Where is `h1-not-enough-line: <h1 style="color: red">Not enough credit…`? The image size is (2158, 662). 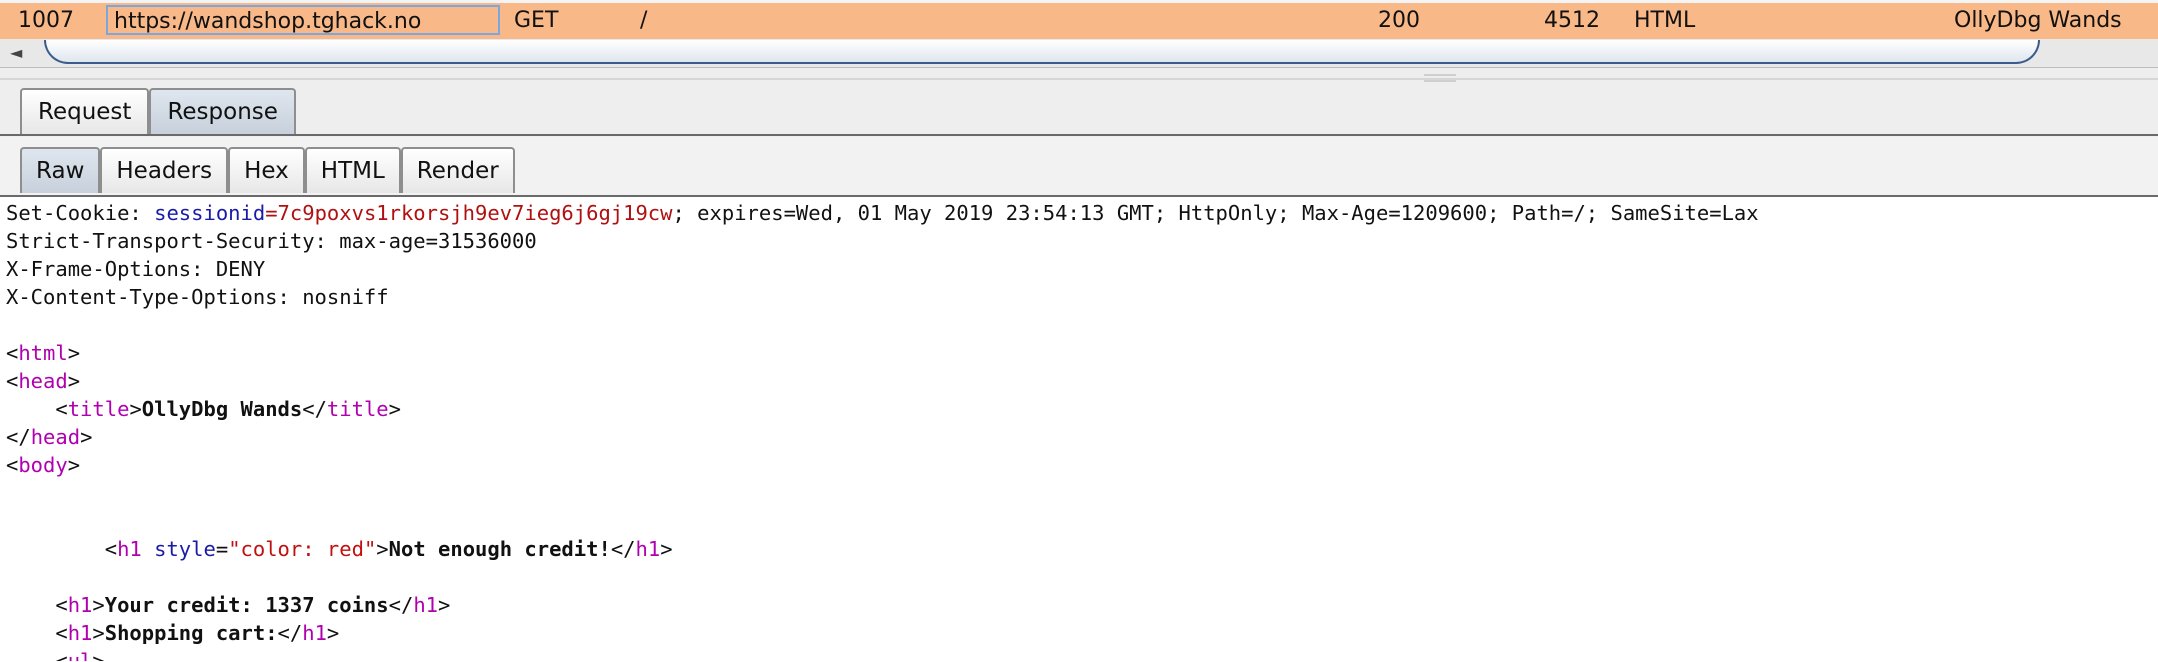
h1-not-enough-line: <h1 style="color: red">Not enough credit… is located at coordinates (339, 549).